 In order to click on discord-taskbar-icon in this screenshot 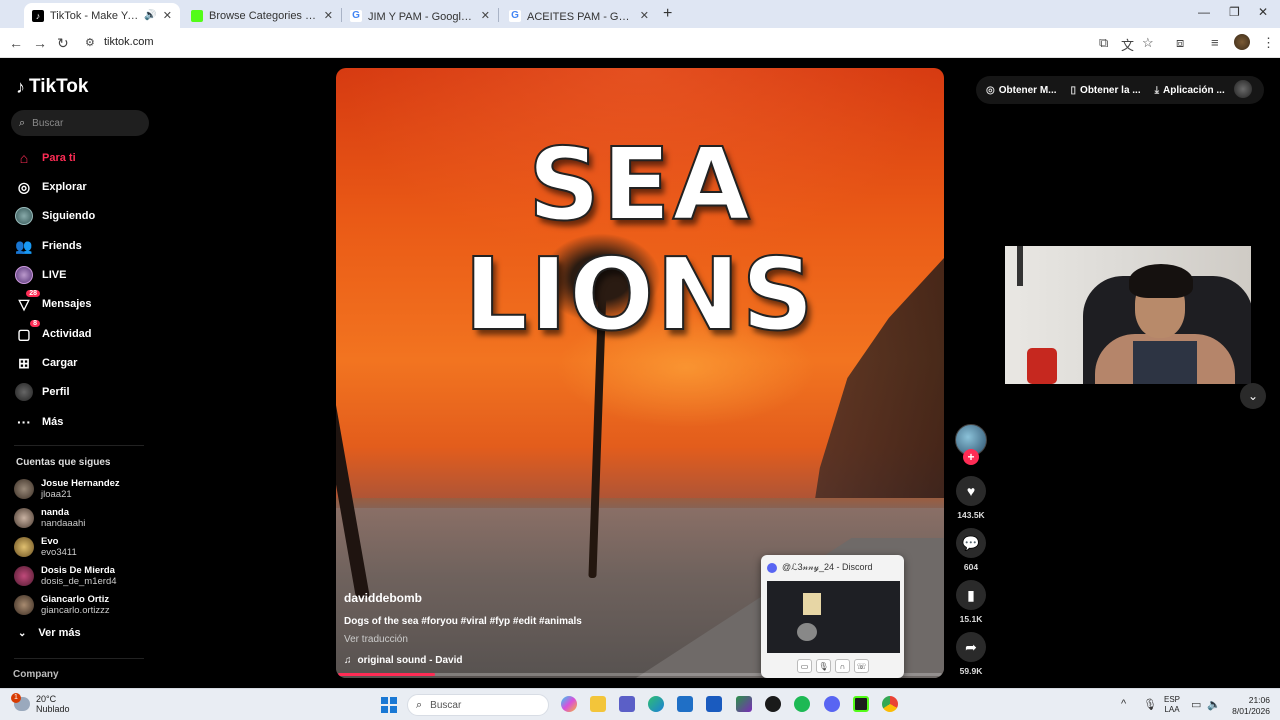, I will do `click(832, 704)`.